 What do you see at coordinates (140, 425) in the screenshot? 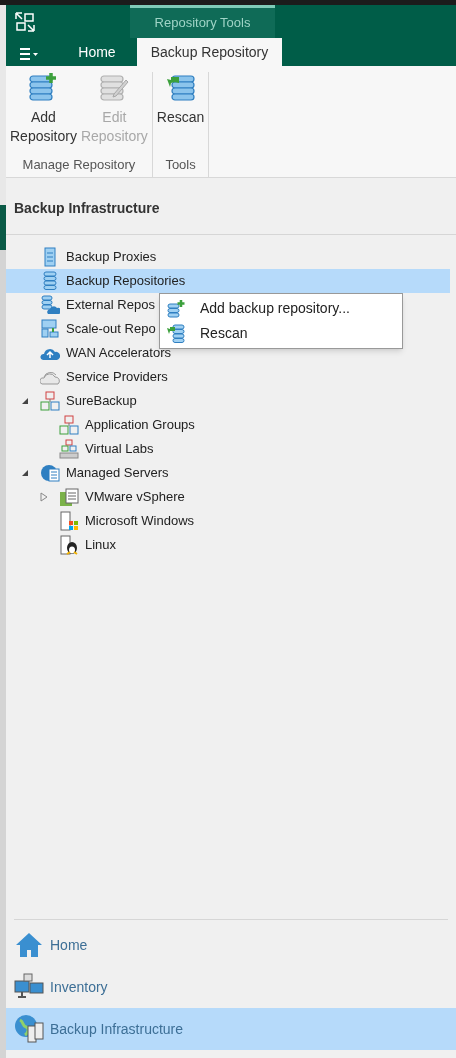
I see `tree-label: Application Groups` at bounding box center [140, 425].